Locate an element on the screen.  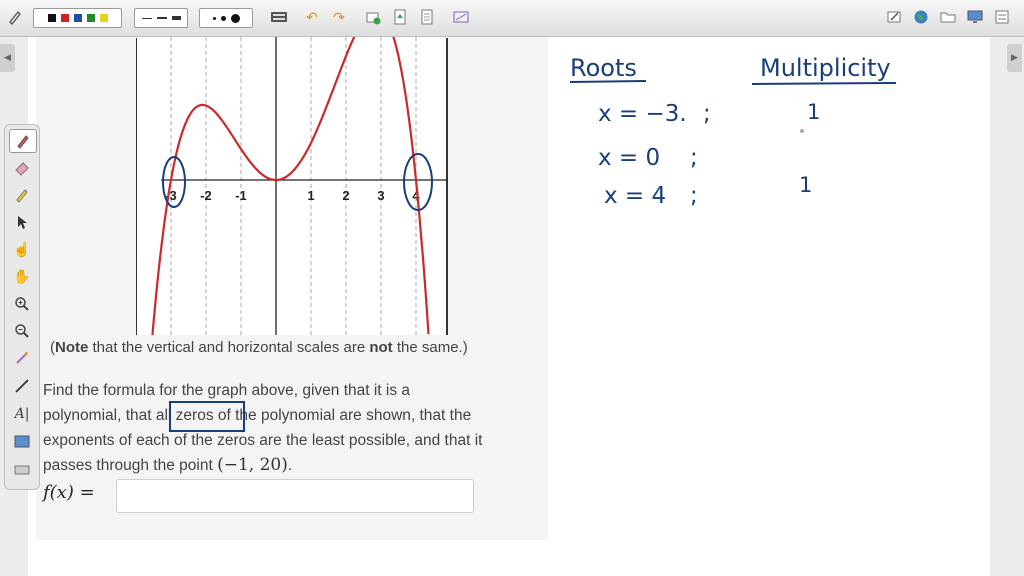
color-palette is located at coordinates (77, 18).